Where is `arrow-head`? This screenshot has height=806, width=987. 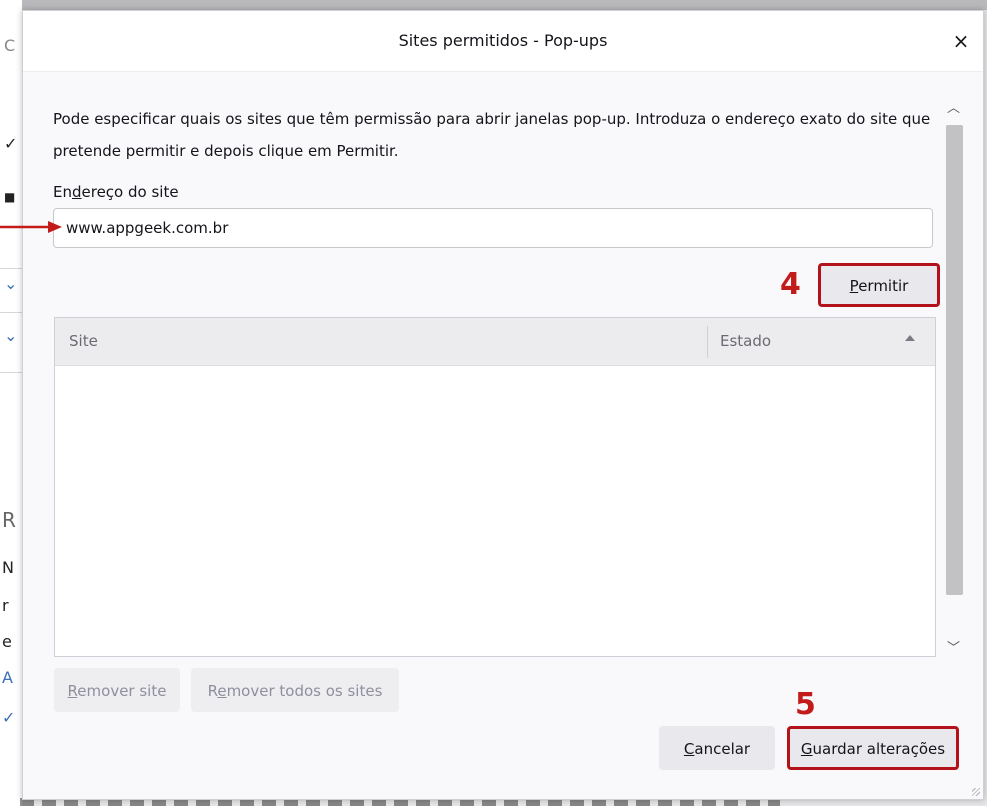
arrow-head is located at coordinates (55, 227).